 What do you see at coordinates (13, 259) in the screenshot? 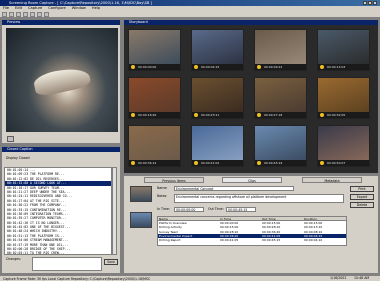
I see `changes-label: Changes:` at bounding box center [13, 259].